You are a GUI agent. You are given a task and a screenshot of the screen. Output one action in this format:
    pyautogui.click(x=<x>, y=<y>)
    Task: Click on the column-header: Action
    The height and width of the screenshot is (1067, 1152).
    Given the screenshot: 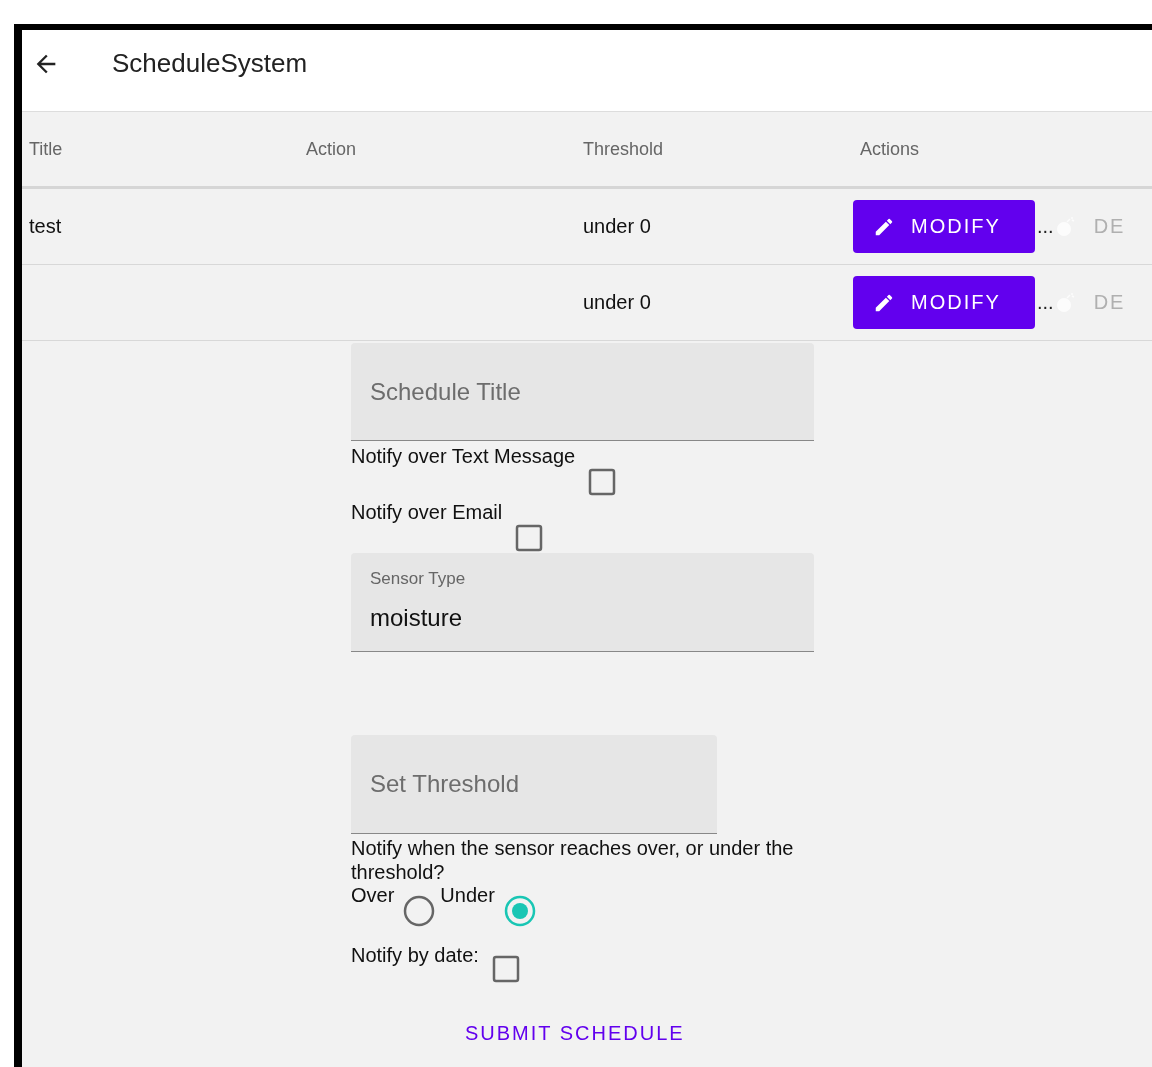 What is the action you would take?
    pyautogui.click(x=331, y=149)
    